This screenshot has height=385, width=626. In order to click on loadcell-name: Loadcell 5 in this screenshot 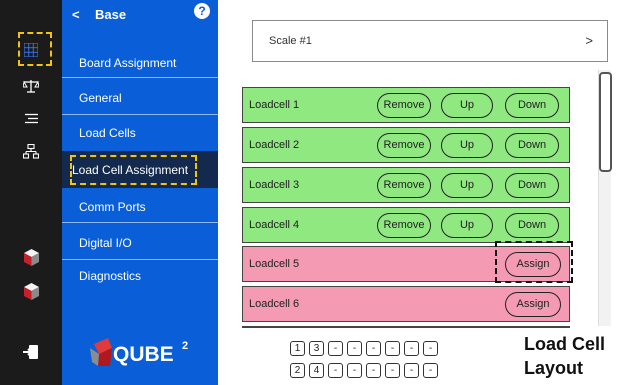, I will do `click(274, 264)`.